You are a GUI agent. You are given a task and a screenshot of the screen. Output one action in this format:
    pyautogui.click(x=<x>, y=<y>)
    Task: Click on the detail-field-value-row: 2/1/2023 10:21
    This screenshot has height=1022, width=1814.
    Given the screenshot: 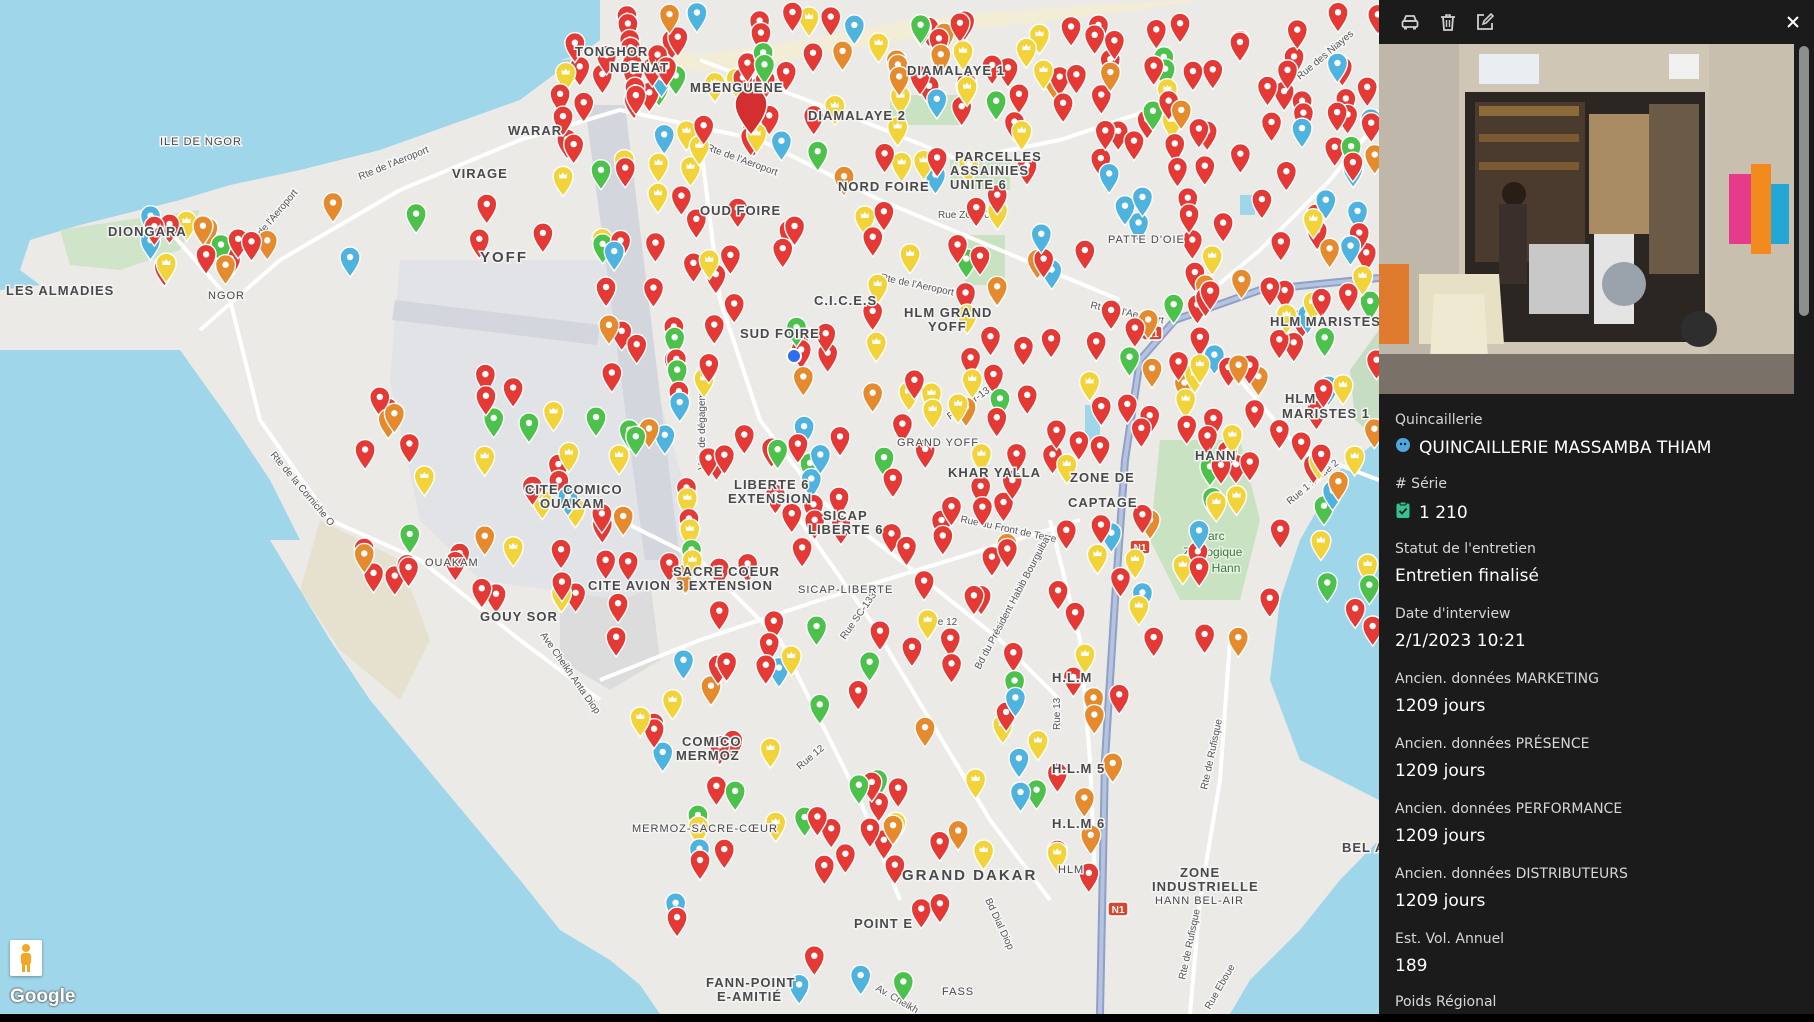 What is the action you would take?
    pyautogui.click(x=1460, y=641)
    